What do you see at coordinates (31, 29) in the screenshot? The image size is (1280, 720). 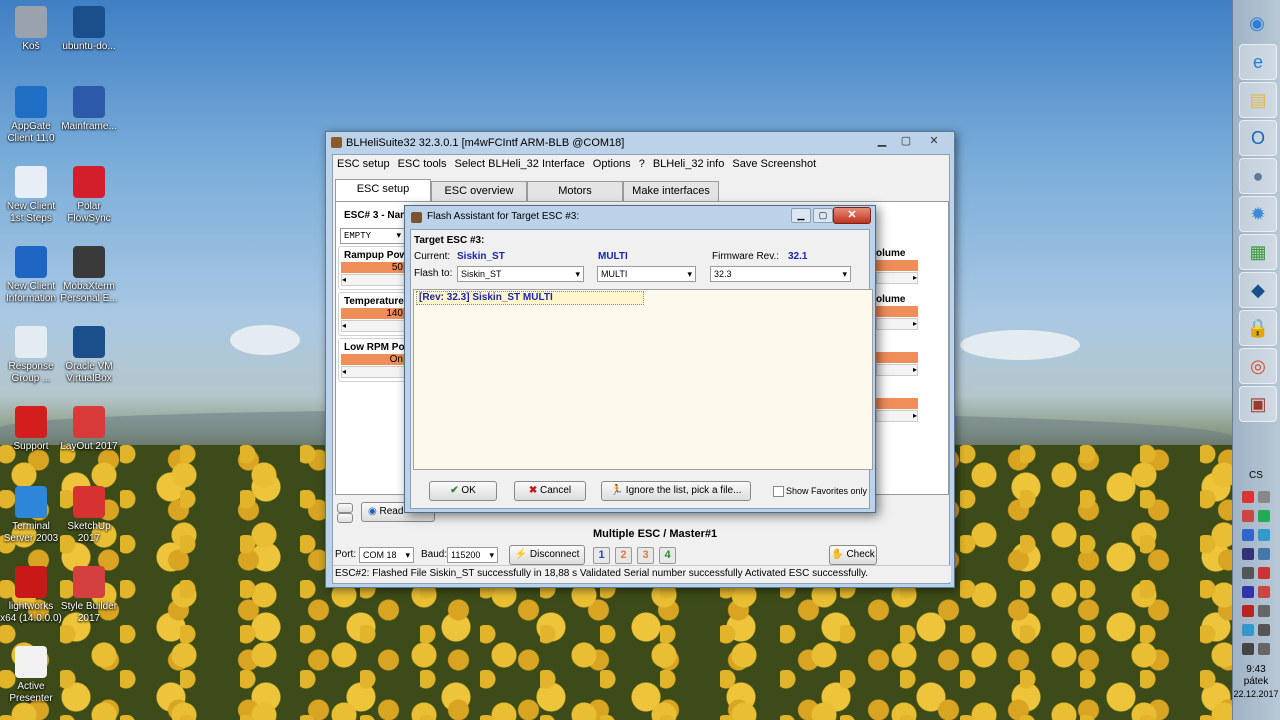 I see `desktop-icon: Koš` at bounding box center [31, 29].